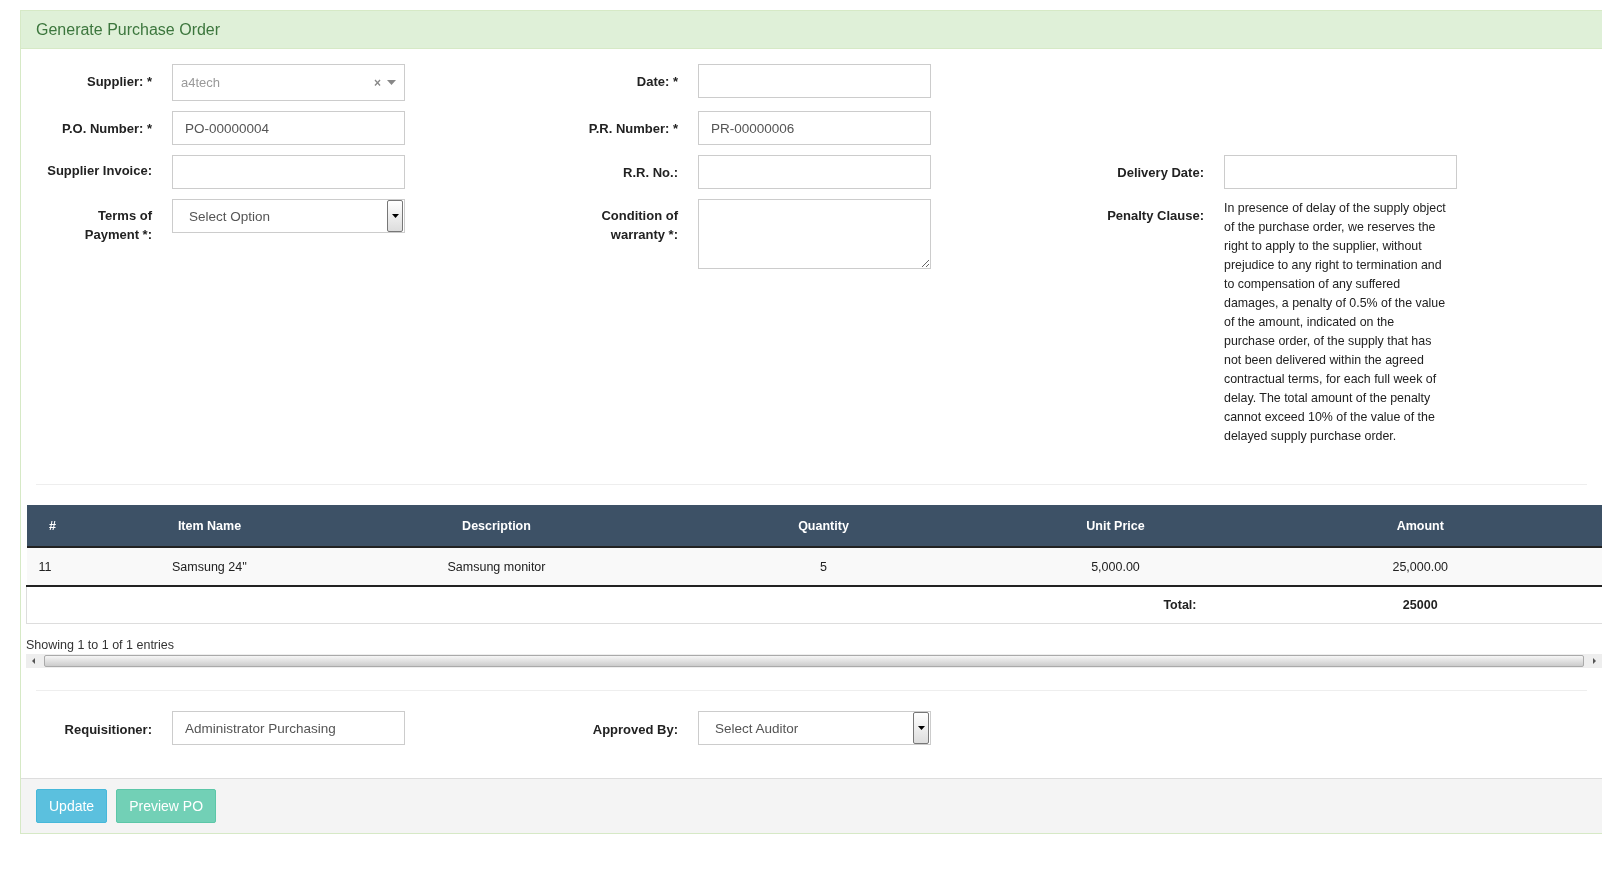 The height and width of the screenshot is (885, 1602). What do you see at coordinates (639, 225) in the screenshot?
I see `field-label: Condition of warranty *:` at bounding box center [639, 225].